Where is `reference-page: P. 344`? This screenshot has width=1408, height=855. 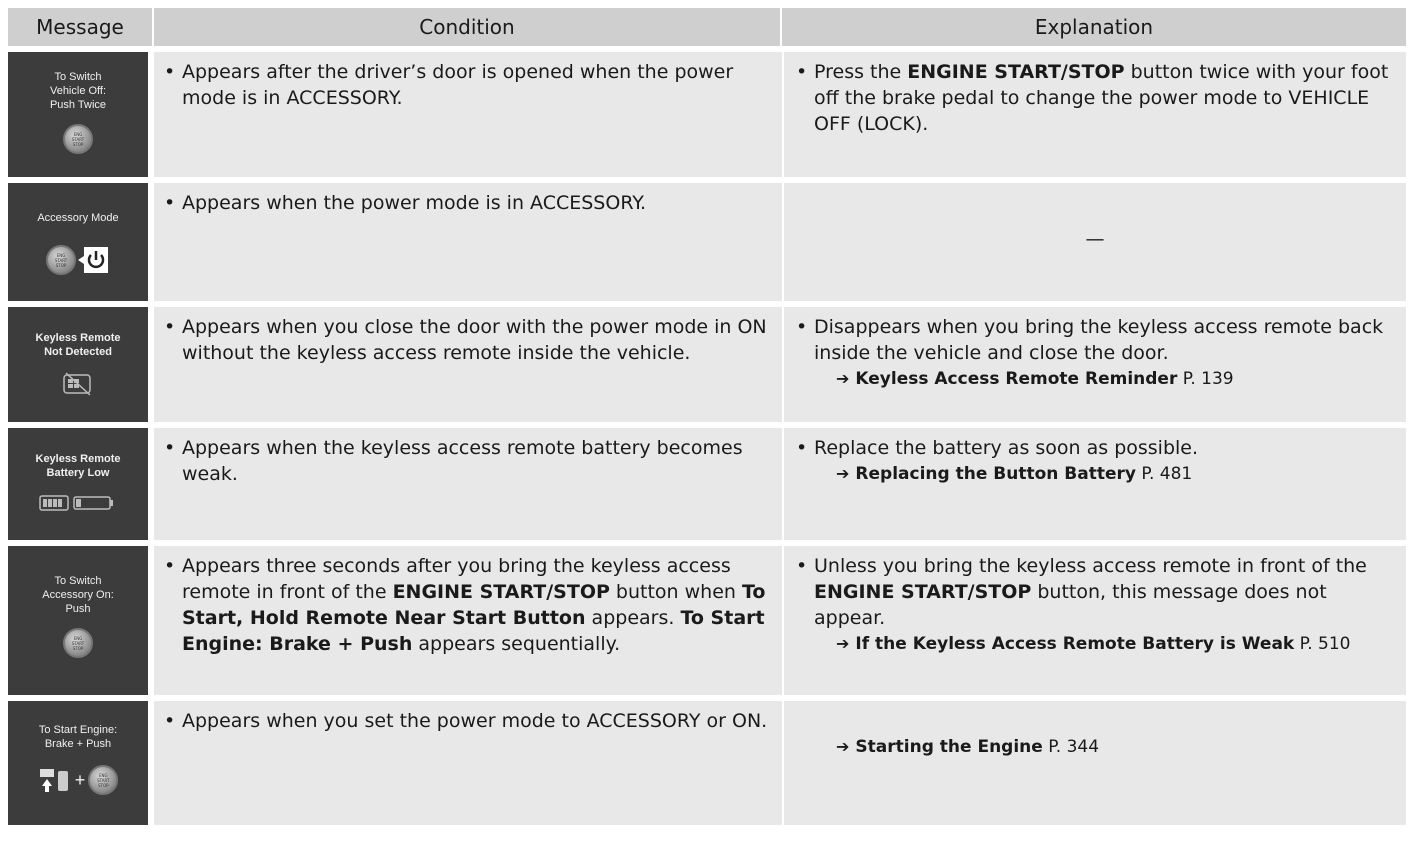 reference-page: P. 344 is located at coordinates (1074, 747).